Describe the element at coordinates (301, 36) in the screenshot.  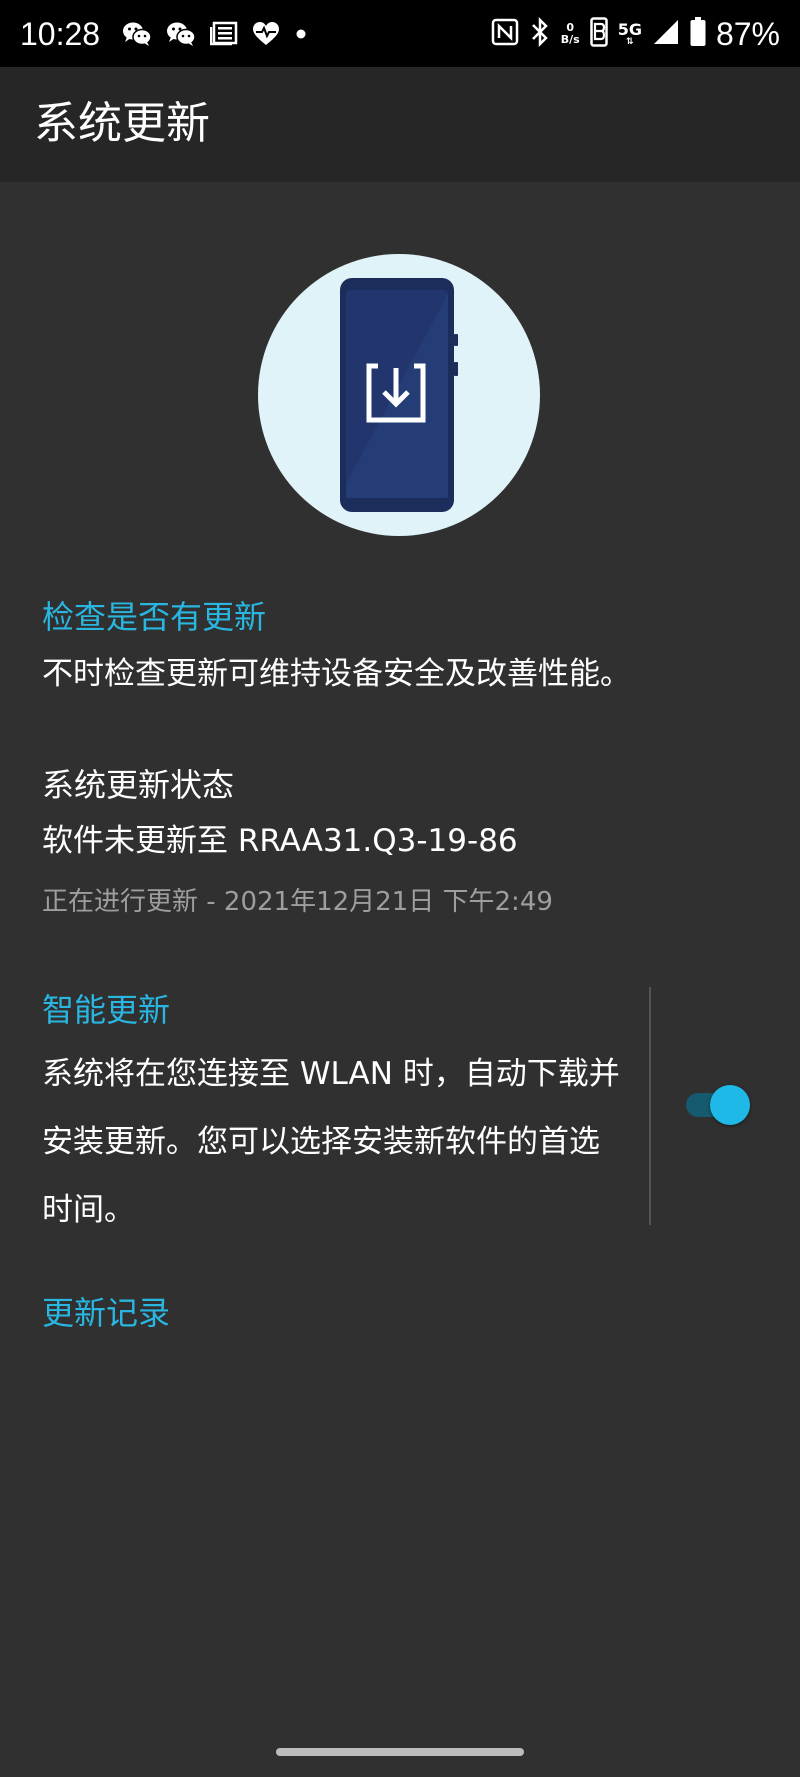
I see `dot-icon` at that location.